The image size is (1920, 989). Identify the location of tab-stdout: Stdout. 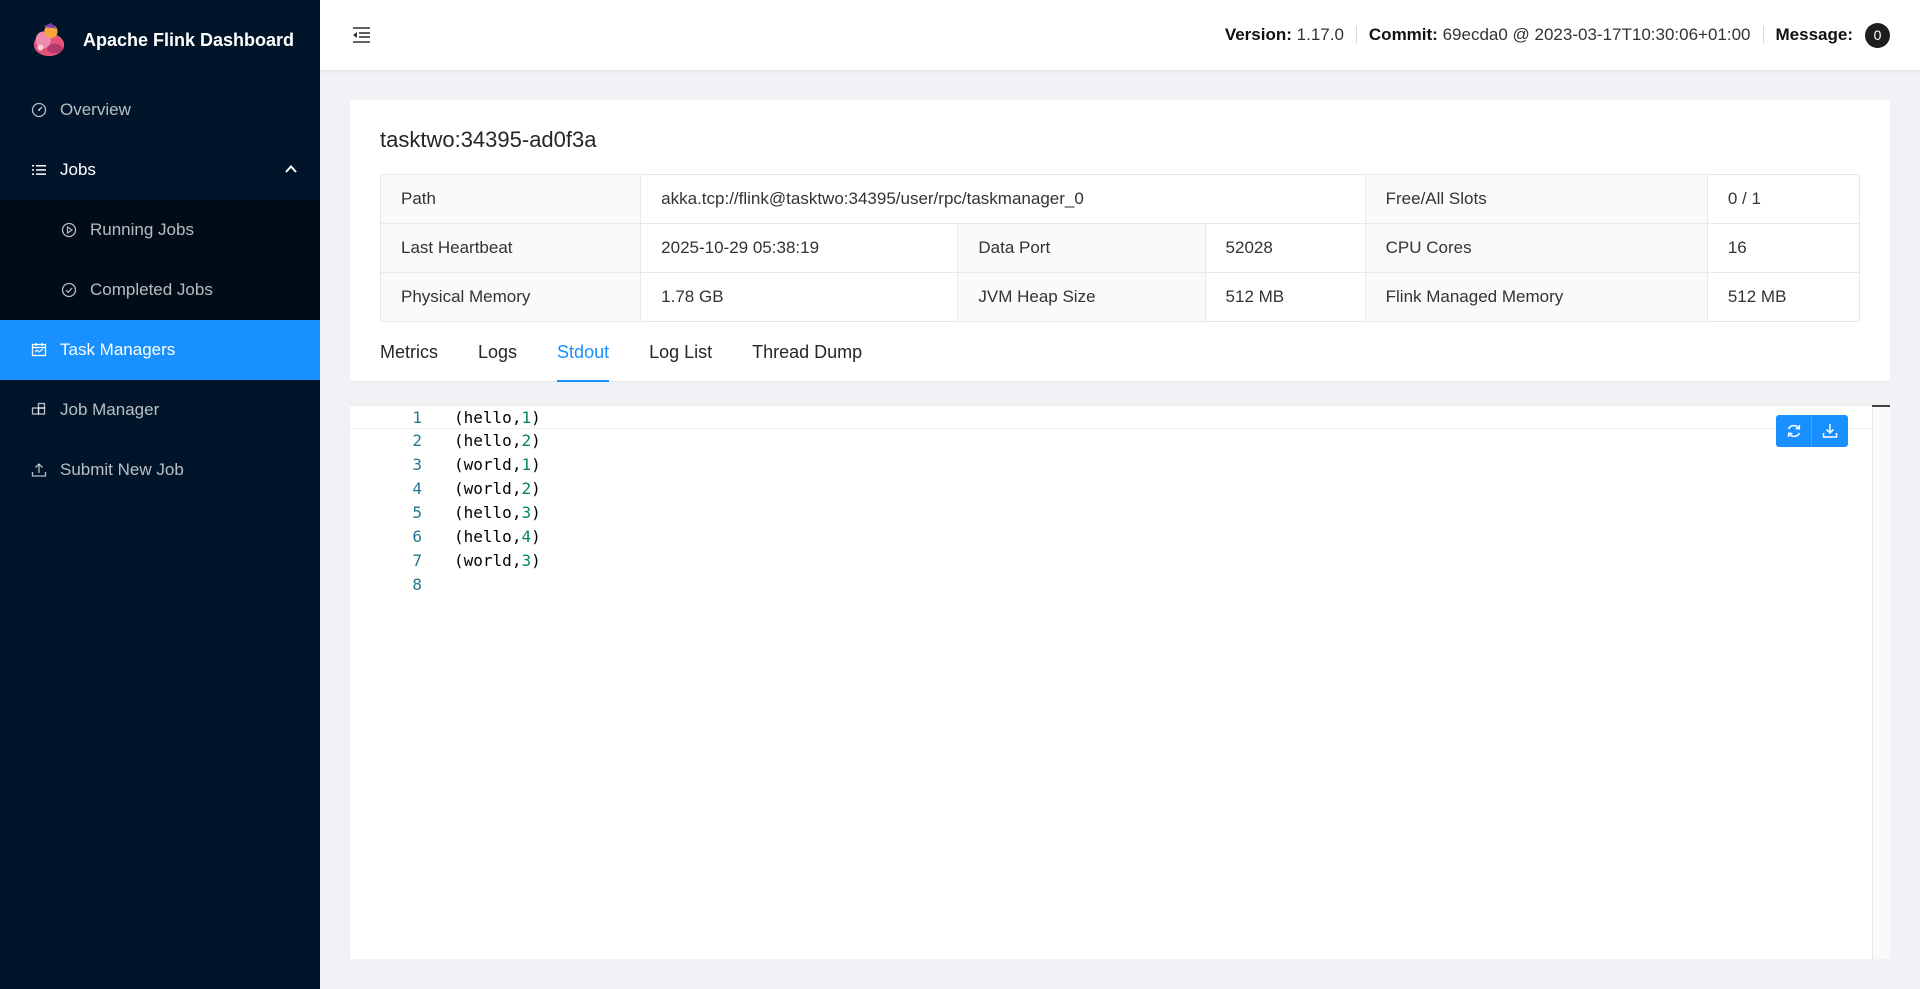
(583, 352).